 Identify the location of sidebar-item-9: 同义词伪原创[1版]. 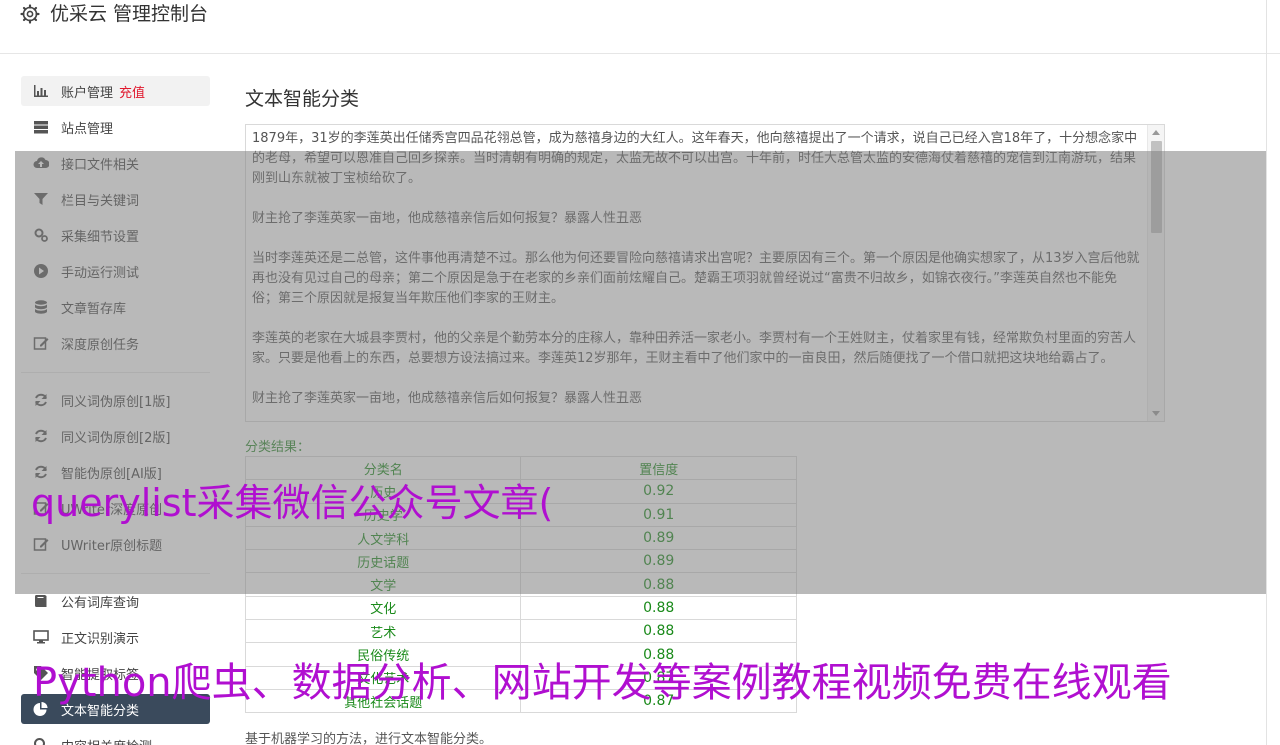
(115, 400).